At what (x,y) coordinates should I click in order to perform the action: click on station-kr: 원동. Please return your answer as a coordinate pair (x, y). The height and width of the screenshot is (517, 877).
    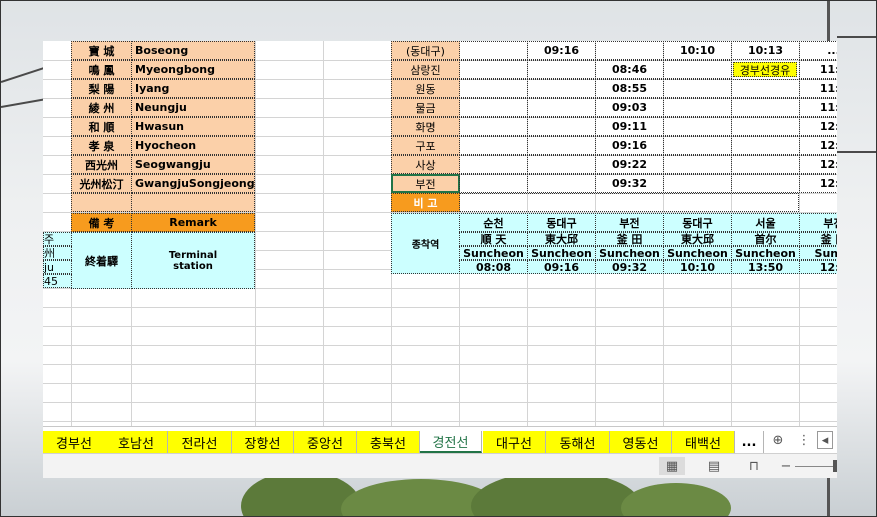
    Looking at the image, I should click on (425, 88).